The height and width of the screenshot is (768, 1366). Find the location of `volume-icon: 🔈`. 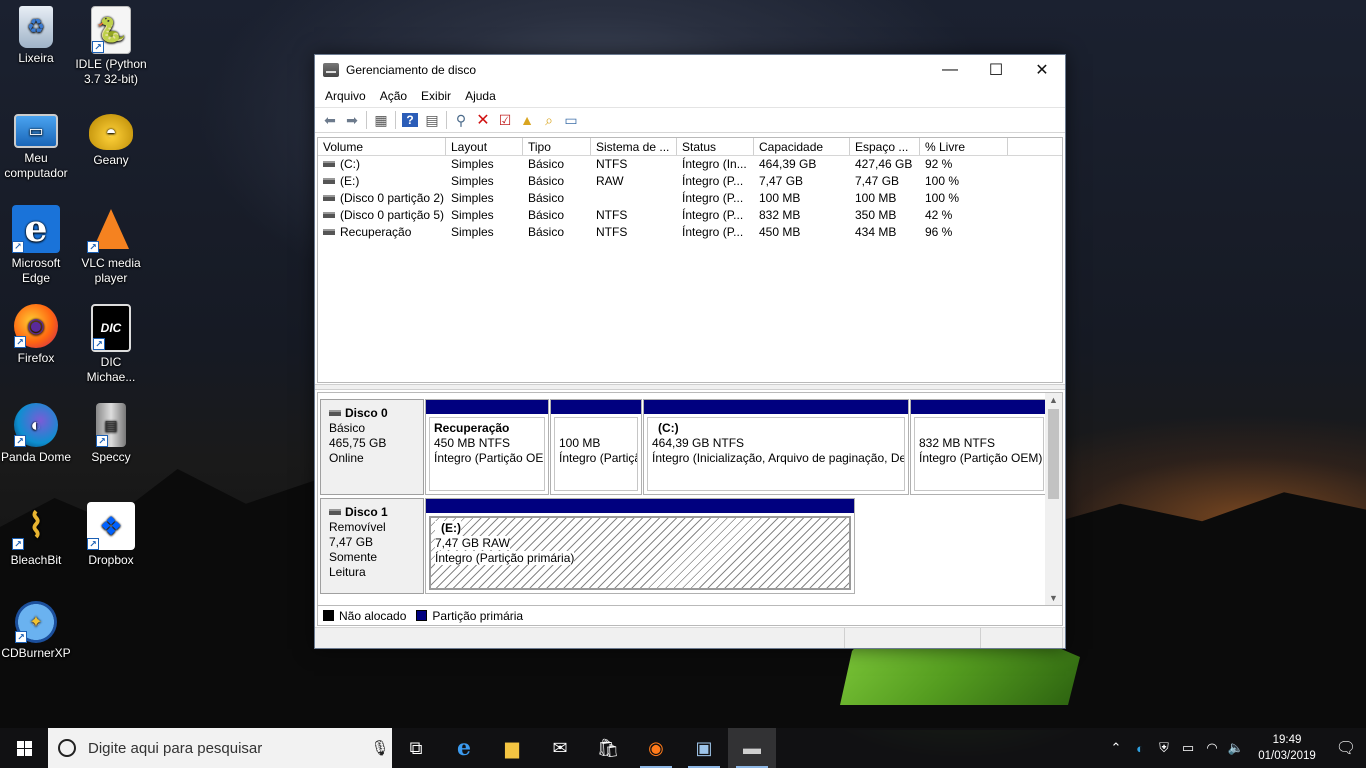

volume-icon: 🔈 is located at coordinates (1236, 748).